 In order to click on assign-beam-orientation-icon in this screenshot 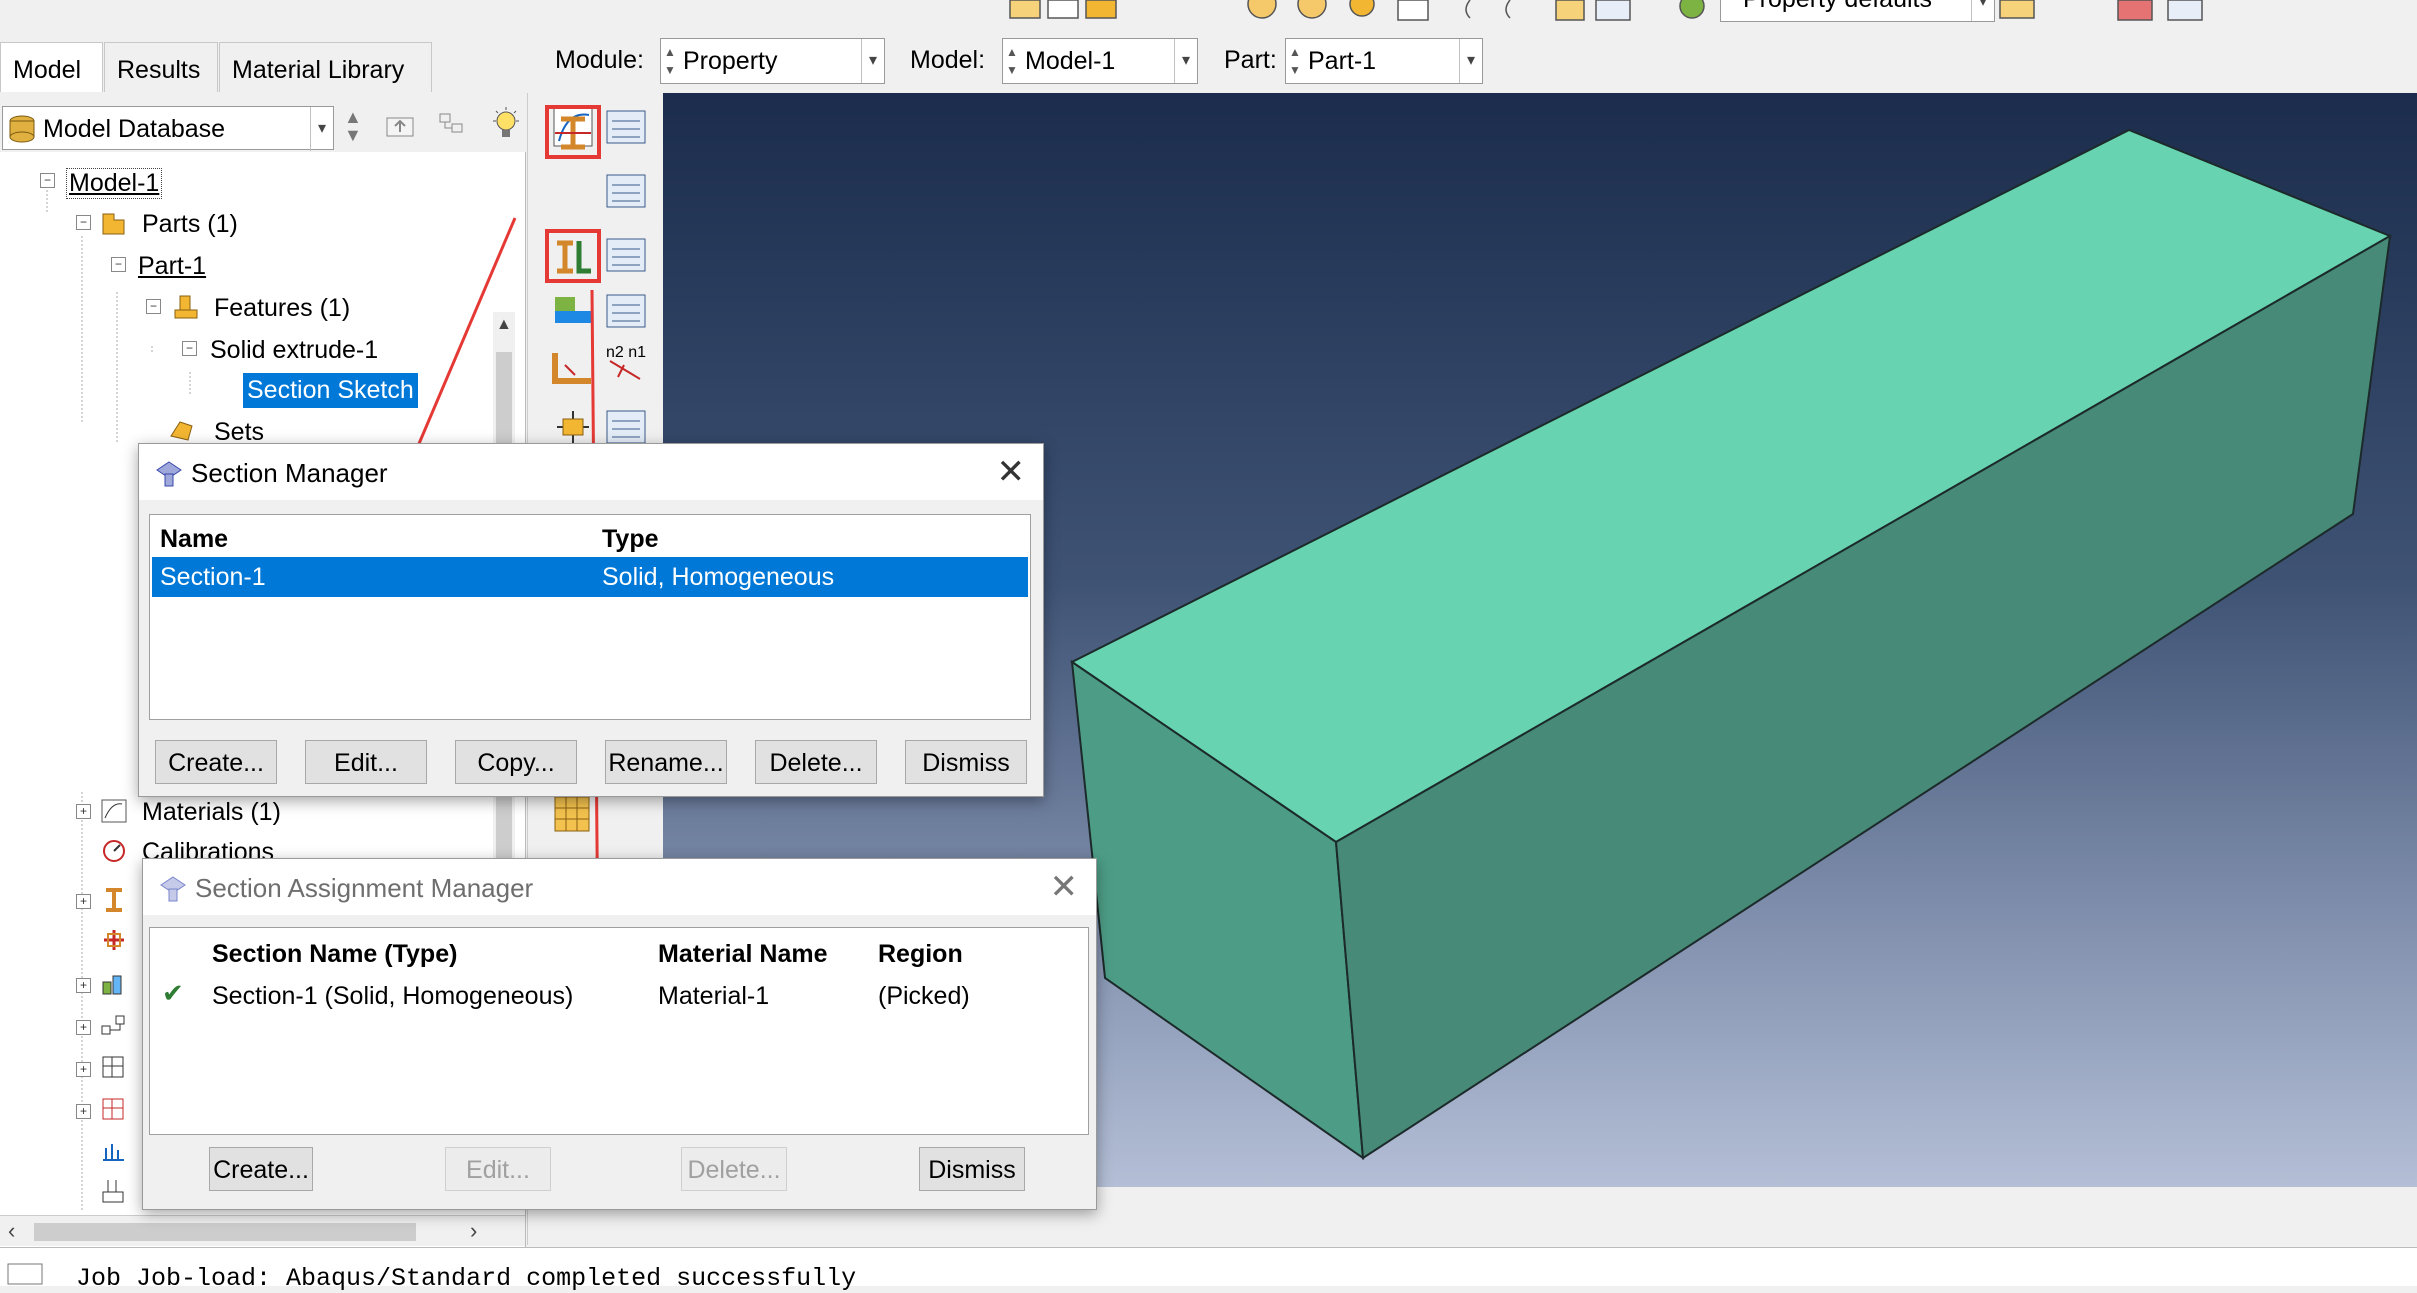, I will do `click(574, 367)`.